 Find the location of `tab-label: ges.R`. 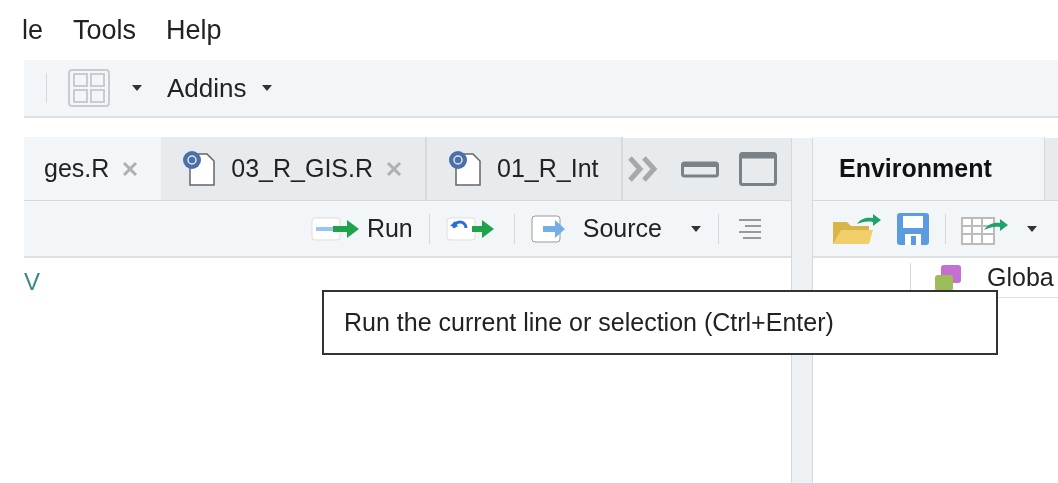

tab-label: ges.R is located at coordinates (77, 168).